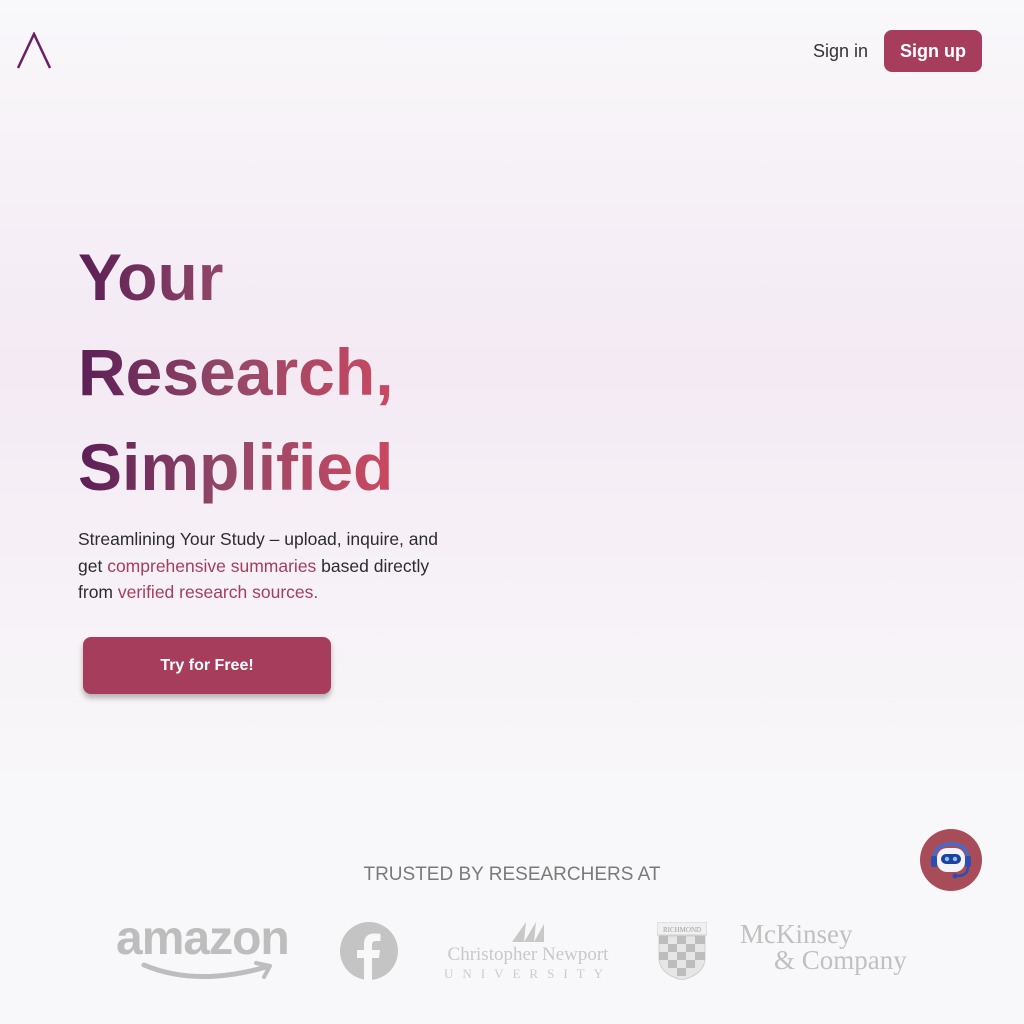  What do you see at coordinates (840, 51) in the screenshot?
I see `sign-in-link: Sign in` at bounding box center [840, 51].